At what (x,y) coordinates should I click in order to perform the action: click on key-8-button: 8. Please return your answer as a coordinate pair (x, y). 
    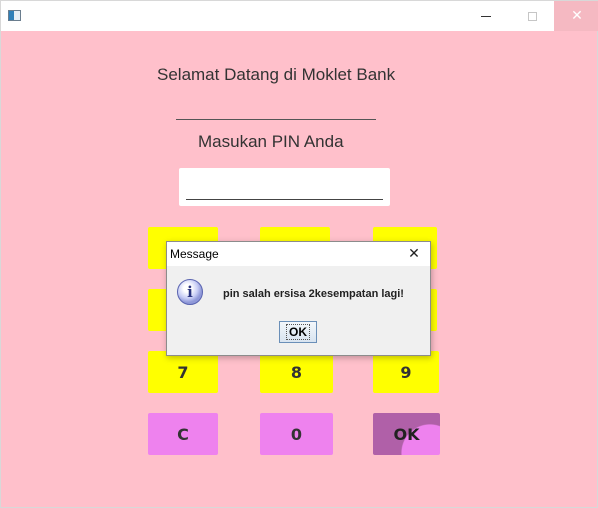
    Looking at the image, I should click on (296, 372).